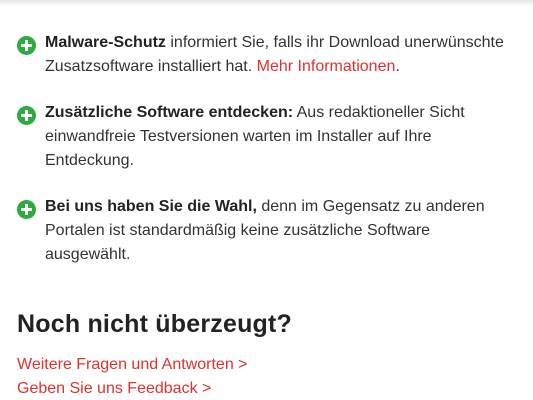 The height and width of the screenshot is (400, 533). What do you see at coordinates (155, 324) in the screenshot?
I see `section-heading: Noch nicht überzeugt?` at bounding box center [155, 324].